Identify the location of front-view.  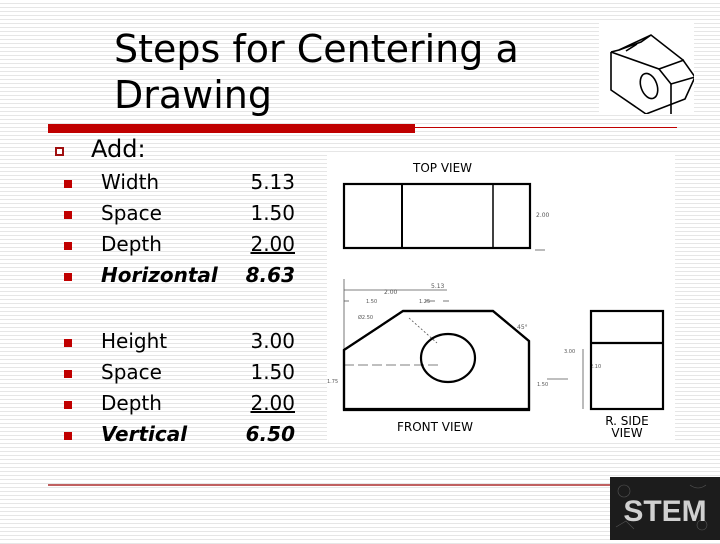
(436, 360).